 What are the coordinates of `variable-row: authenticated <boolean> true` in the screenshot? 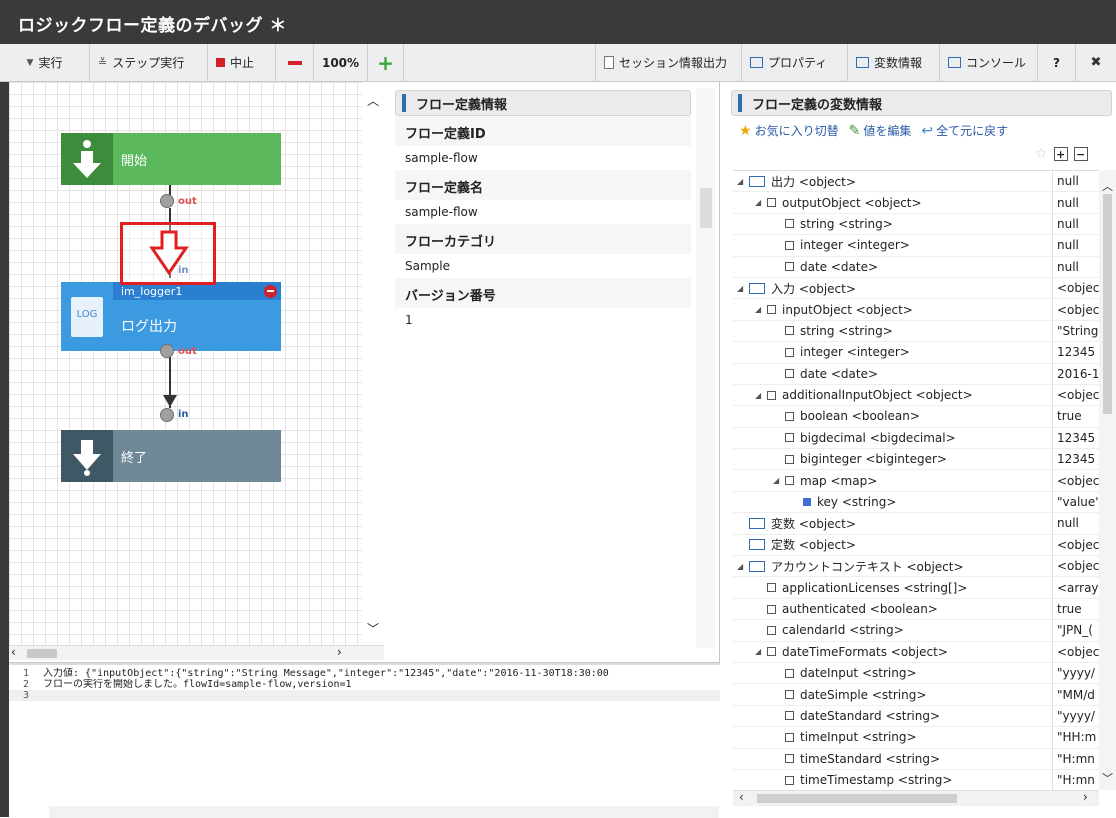 It's located at (916, 609).